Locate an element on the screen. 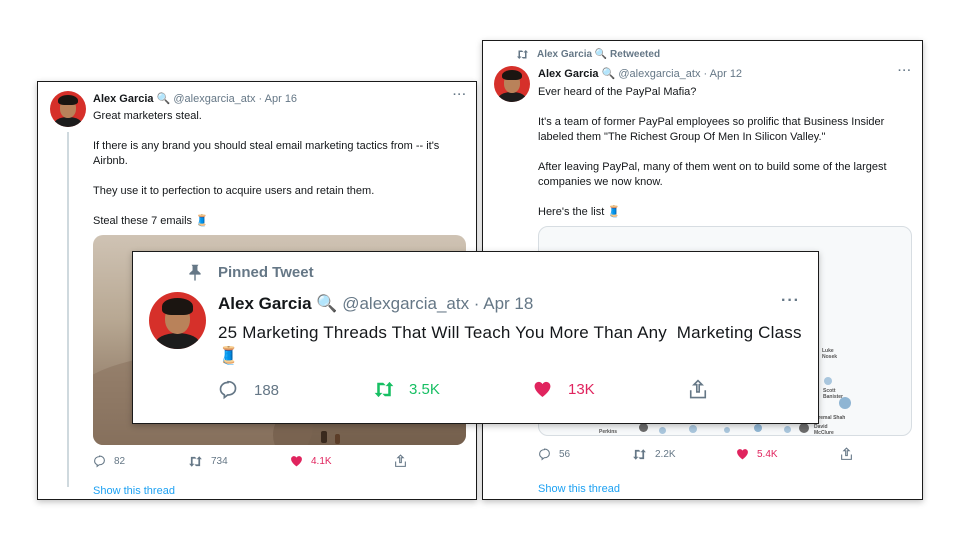 Image resolution: width=960 pixels, height=540 pixels. map-label: Scott Banister is located at coordinates (833, 394).